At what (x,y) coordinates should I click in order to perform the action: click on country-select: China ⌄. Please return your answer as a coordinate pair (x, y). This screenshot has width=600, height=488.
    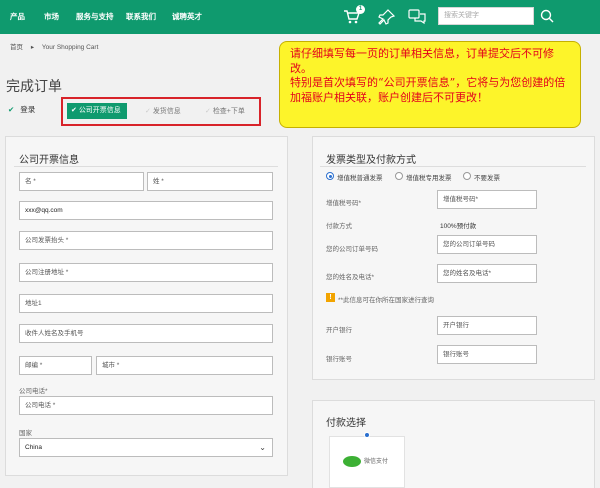
    Looking at the image, I should click on (146, 447).